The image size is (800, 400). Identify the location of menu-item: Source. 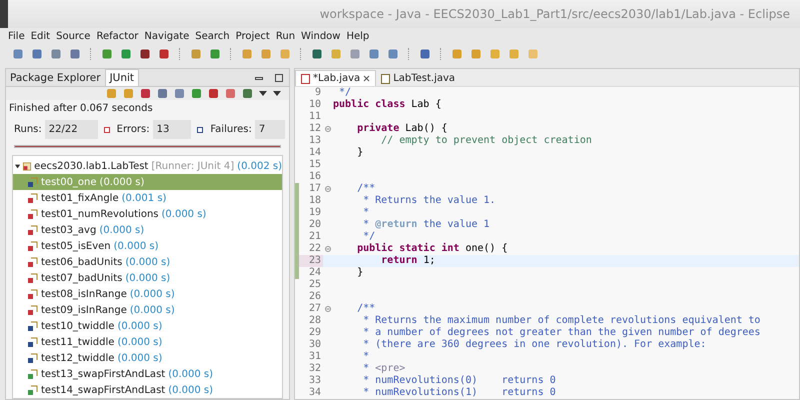
(73, 36).